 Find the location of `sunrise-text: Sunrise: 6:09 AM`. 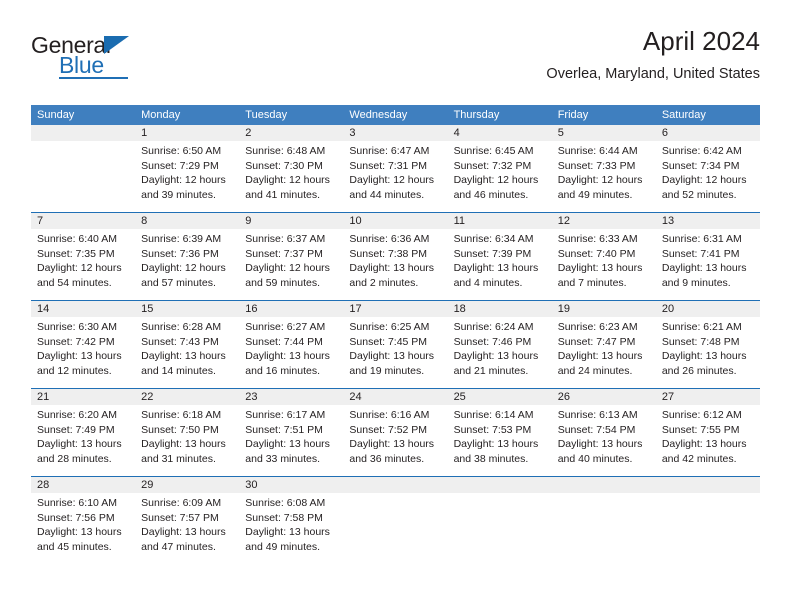

sunrise-text: Sunrise: 6:09 AM is located at coordinates (181, 503).